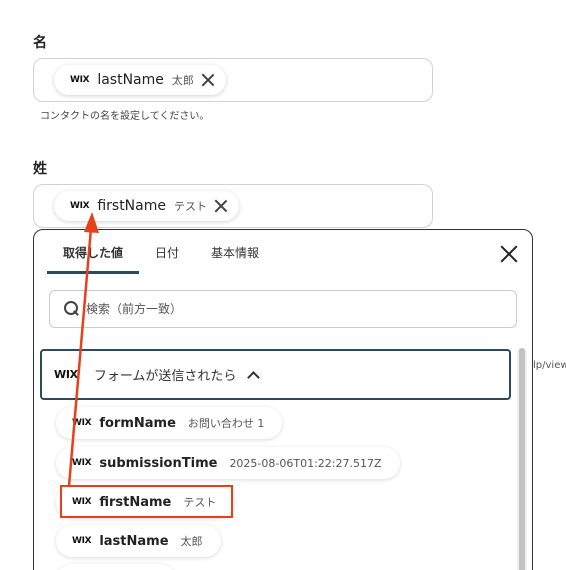  Describe the element at coordinates (125, 116) in the screenshot. I see `last-name-hint: コンタクトの名を設定してください。` at that location.